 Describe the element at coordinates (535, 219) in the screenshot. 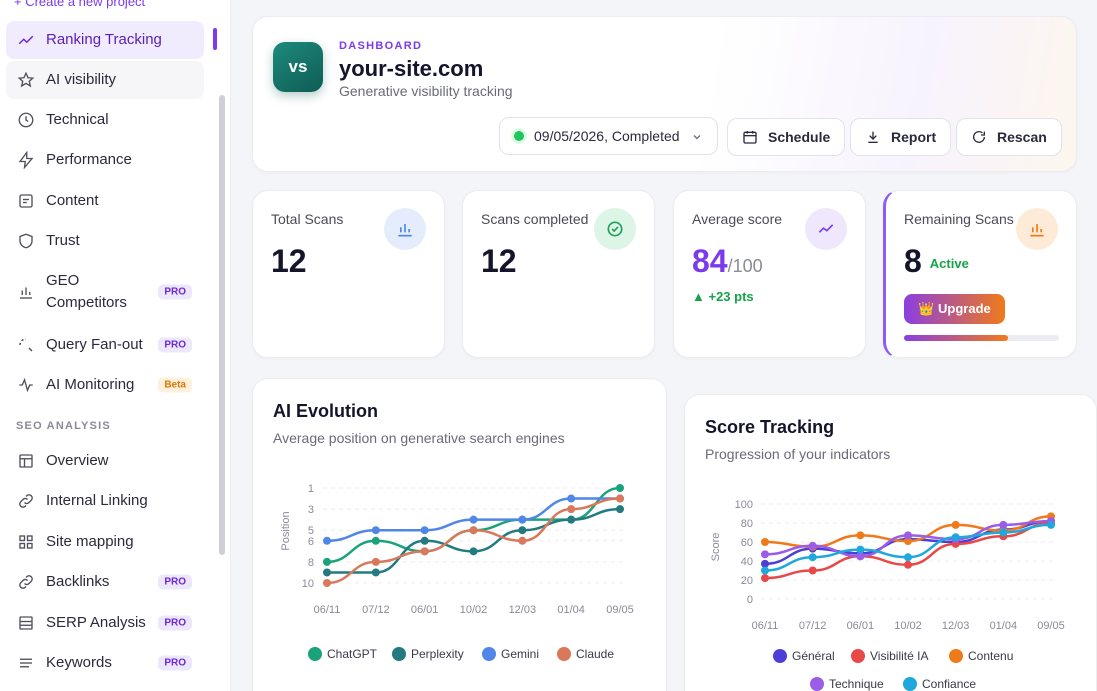

I see `stat-label: Scans completed` at that location.